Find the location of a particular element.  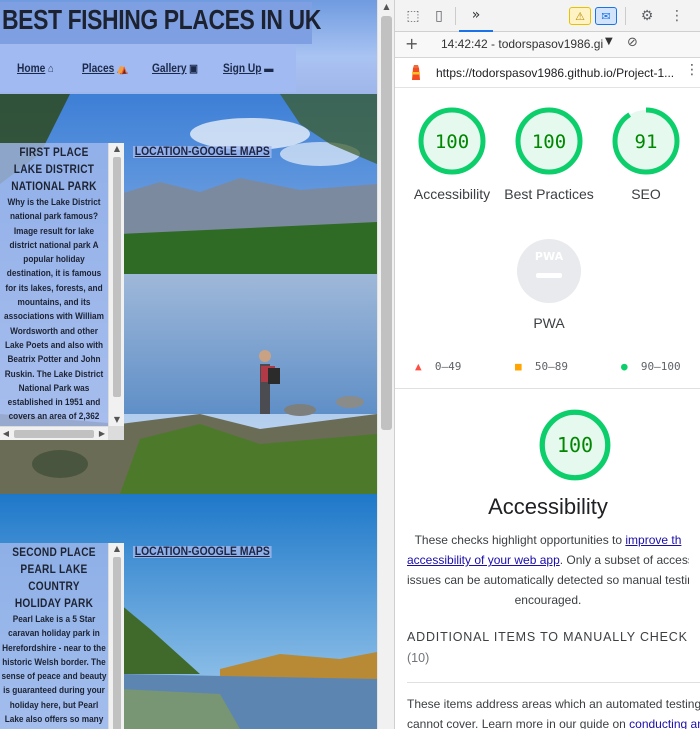

places-icon: ⛺ is located at coordinates (122, 69).